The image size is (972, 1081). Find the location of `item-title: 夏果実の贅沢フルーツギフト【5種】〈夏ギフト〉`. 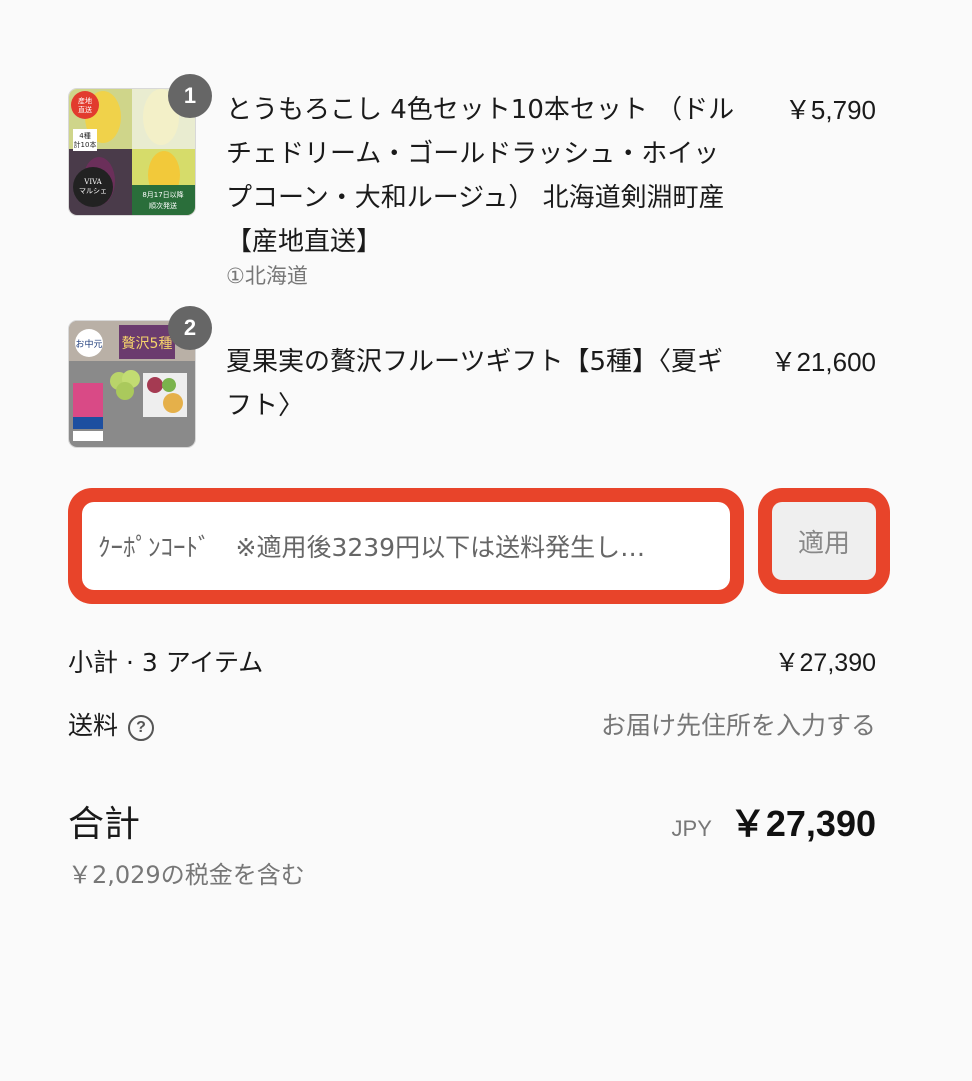

item-title: 夏果実の贅沢フルーツギフト【5種】〈夏ギフト〉 is located at coordinates (475, 384).